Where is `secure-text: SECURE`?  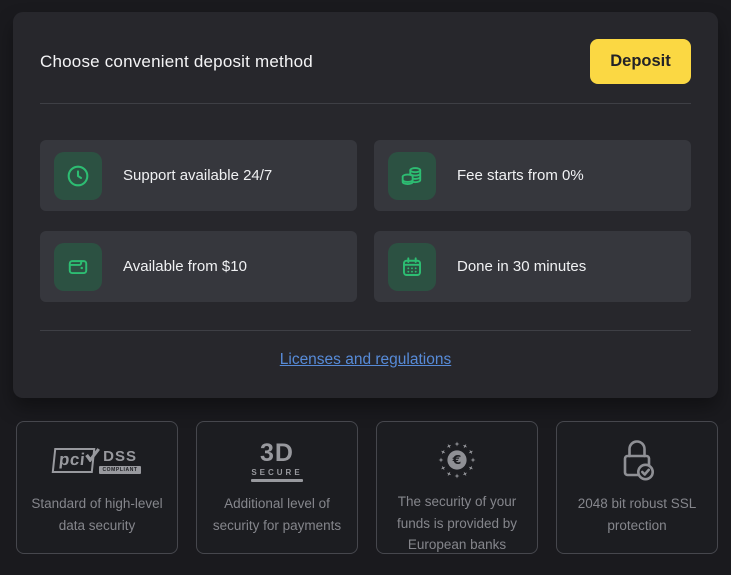 secure-text: SECURE is located at coordinates (277, 472).